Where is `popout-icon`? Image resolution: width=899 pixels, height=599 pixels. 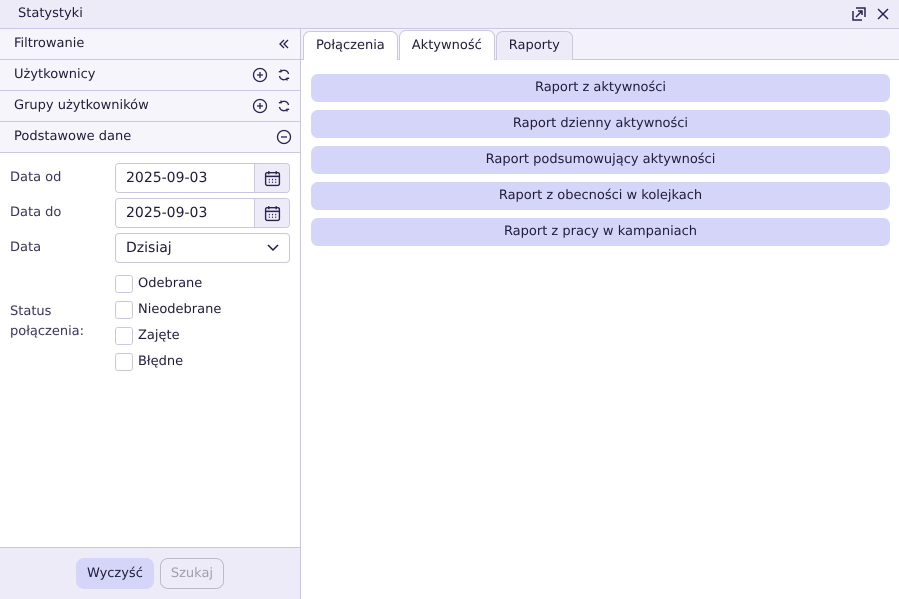
popout-icon is located at coordinates (859, 14).